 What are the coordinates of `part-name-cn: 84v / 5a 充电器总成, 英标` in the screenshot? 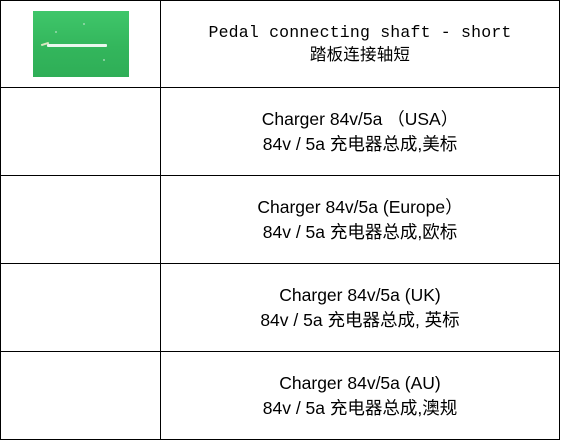 It's located at (360, 319).